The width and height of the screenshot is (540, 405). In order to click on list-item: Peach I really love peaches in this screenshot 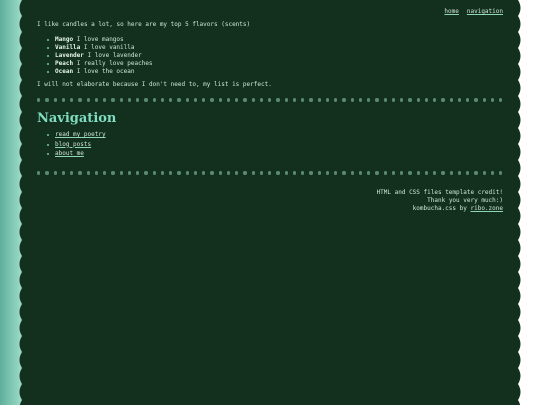, I will do `click(100, 64)`.